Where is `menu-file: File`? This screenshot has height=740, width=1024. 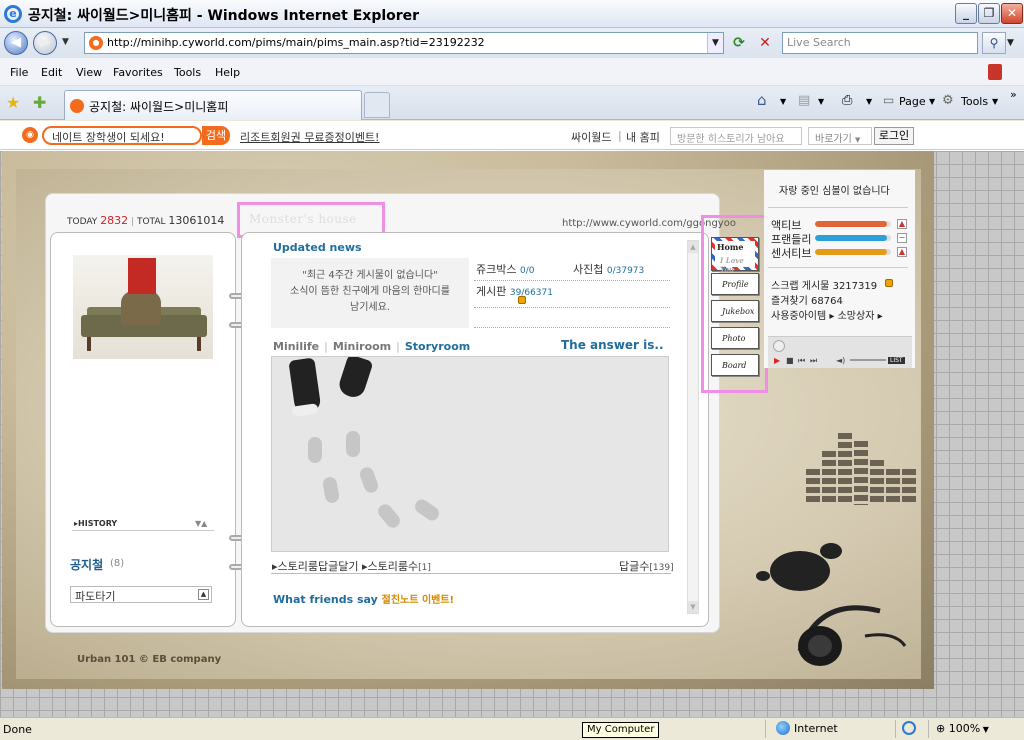
menu-file: File is located at coordinates (19, 72).